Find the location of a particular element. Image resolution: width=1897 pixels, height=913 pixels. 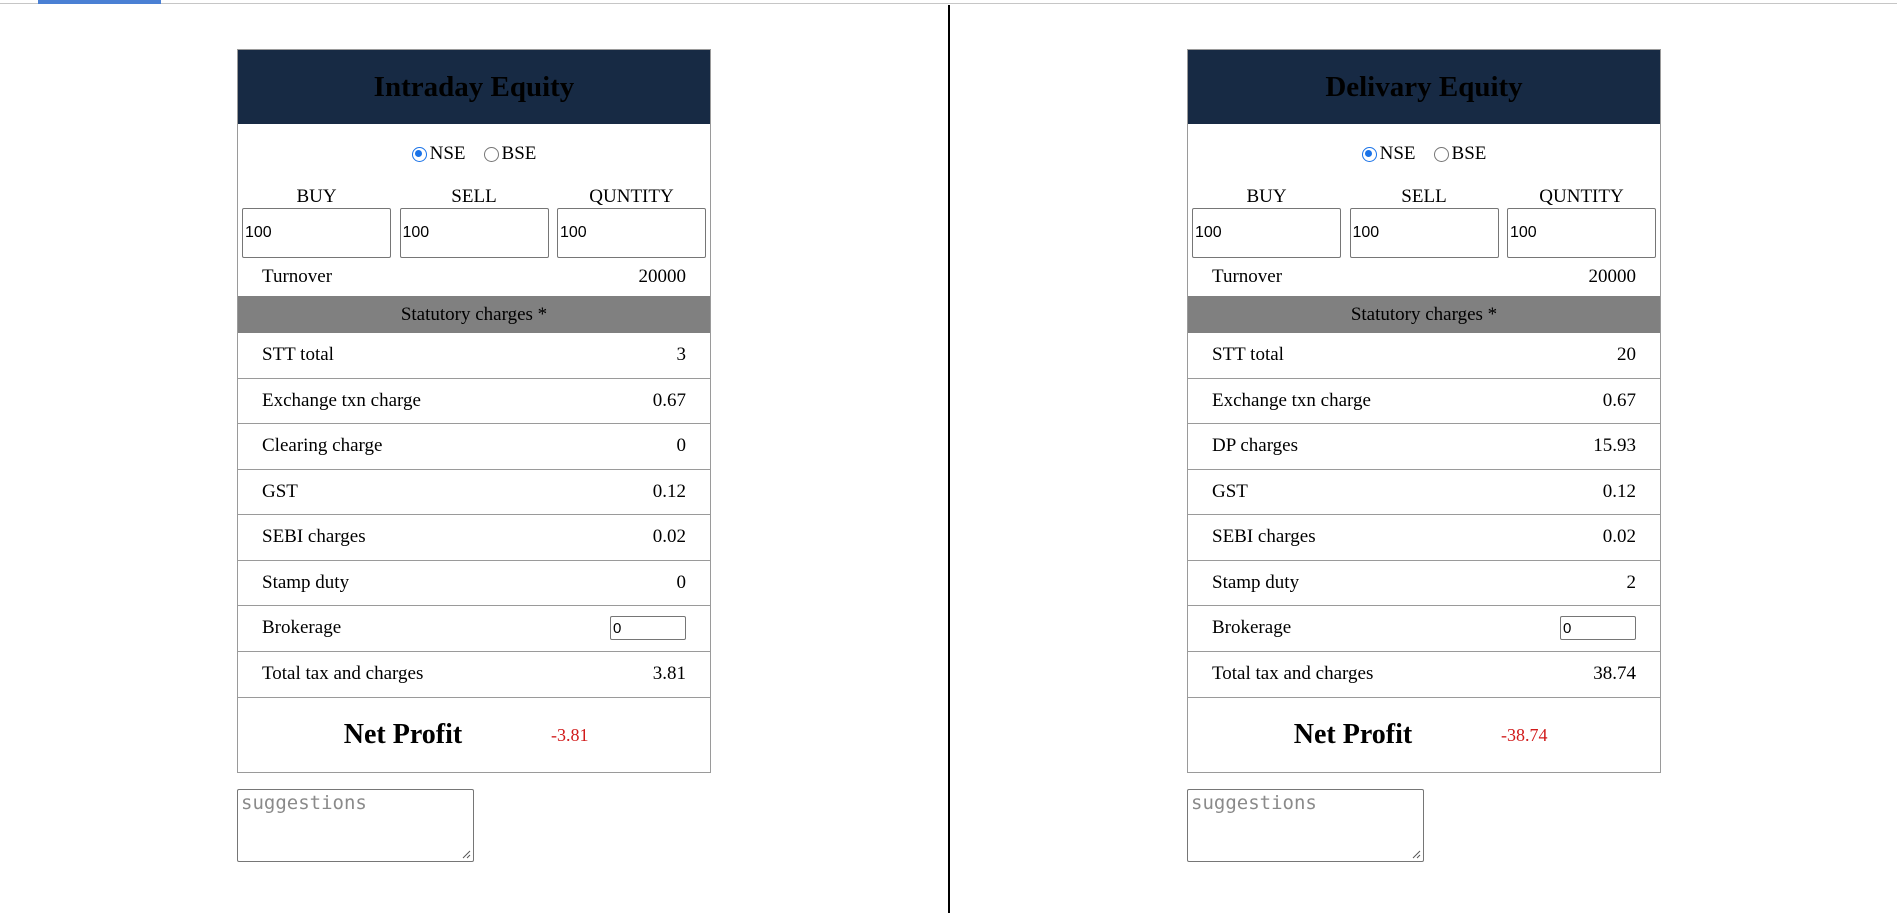

active-tab-indicator is located at coordinates (99, 2).